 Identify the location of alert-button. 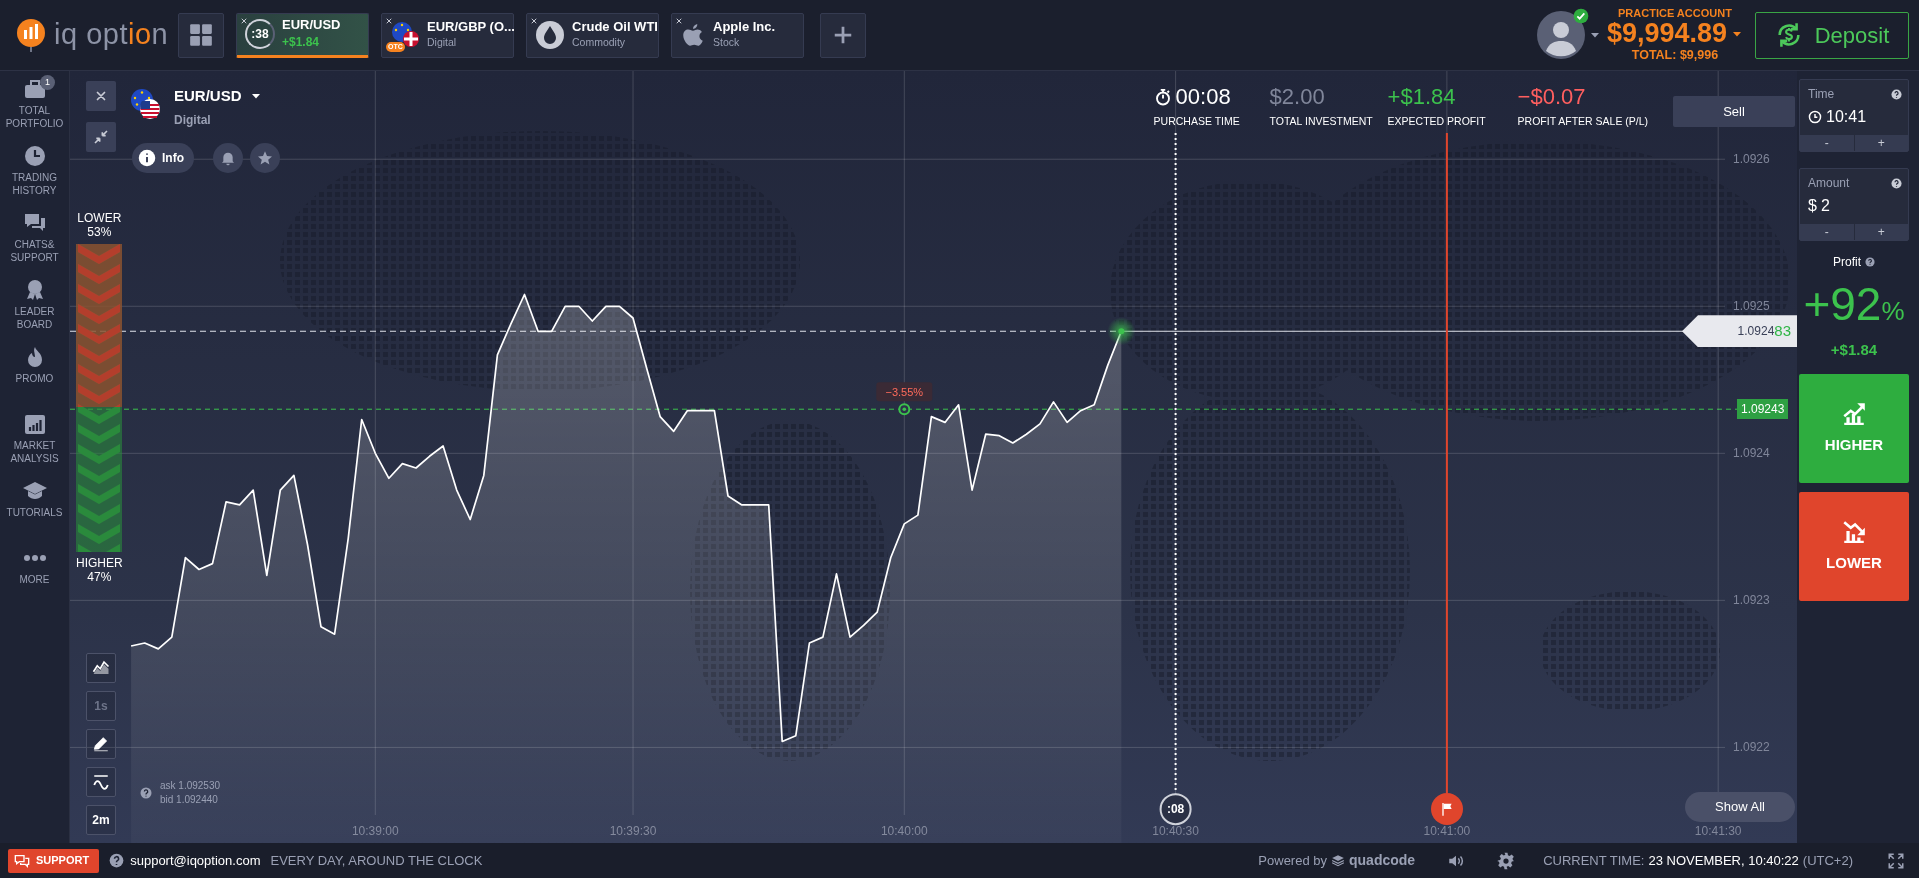
(228, 158).